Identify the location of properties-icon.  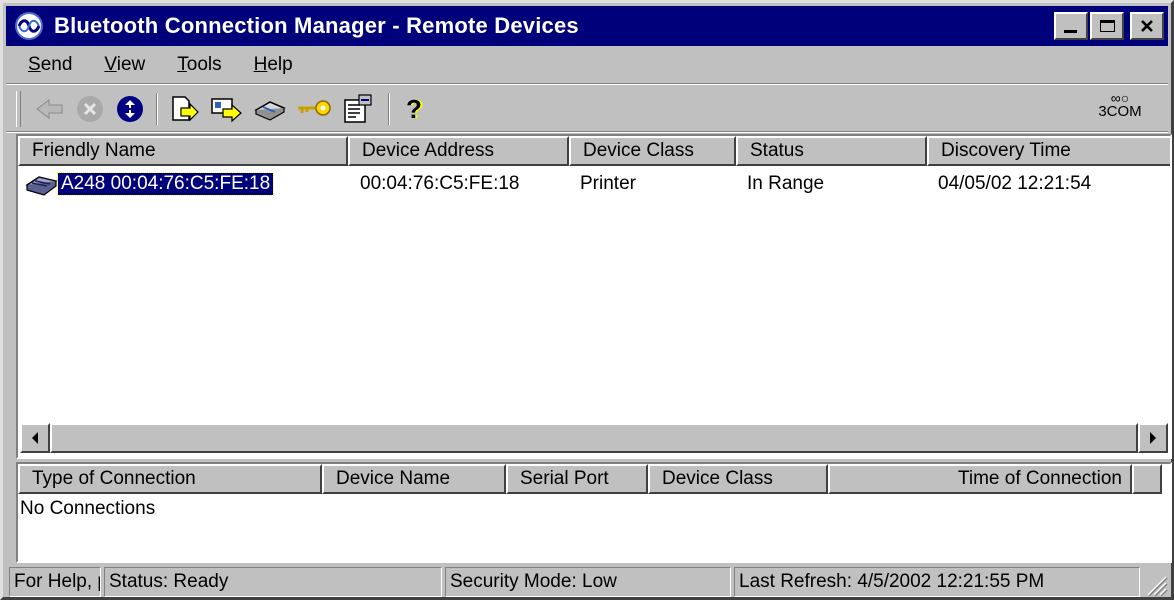
(358, 108).